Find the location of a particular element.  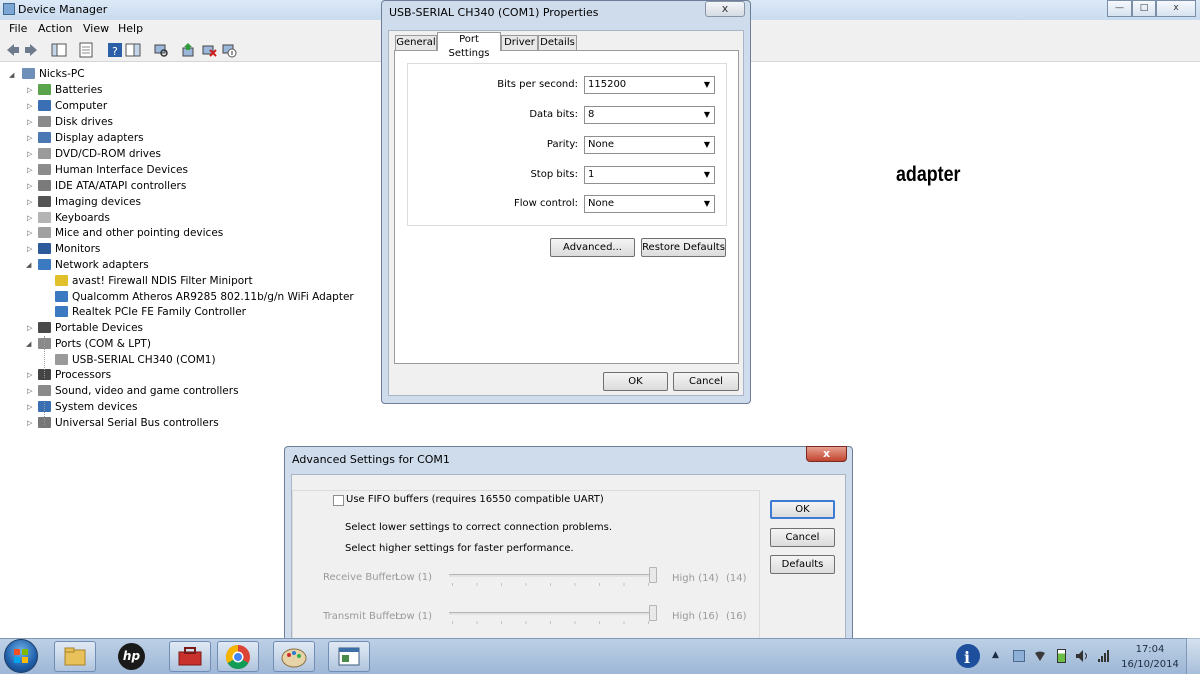

tree-item-portable: Portable Devices is located at coordinates (90, 328).